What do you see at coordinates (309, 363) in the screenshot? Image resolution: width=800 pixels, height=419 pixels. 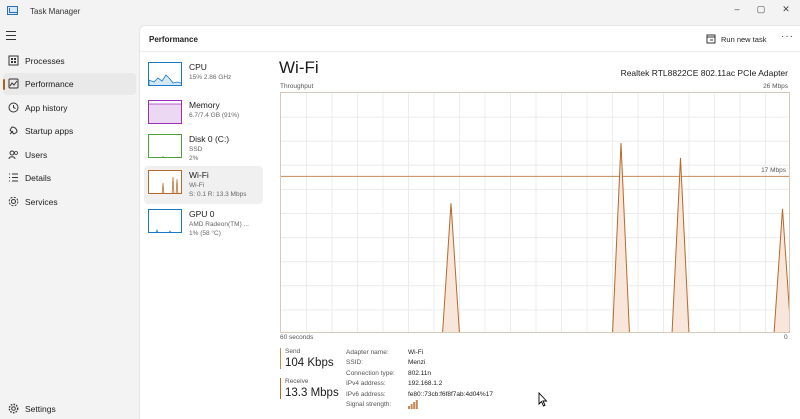 I see `send-value: 104 Kbps` at bounding box center [309, 363].